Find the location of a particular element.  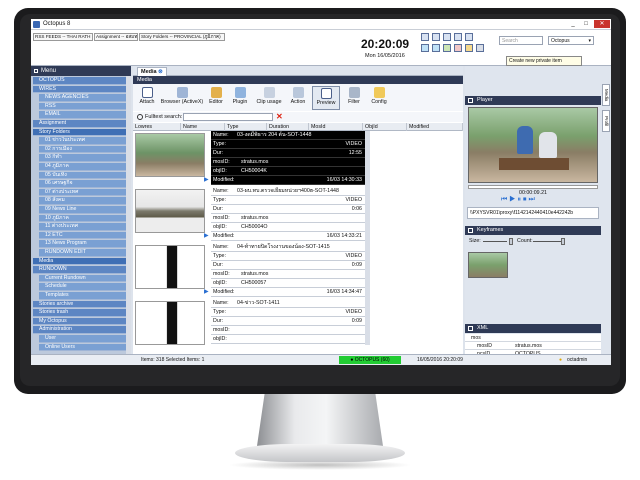

sidebar-item: 06 เศรษฐกิจ is located at coordinates (84, 184).